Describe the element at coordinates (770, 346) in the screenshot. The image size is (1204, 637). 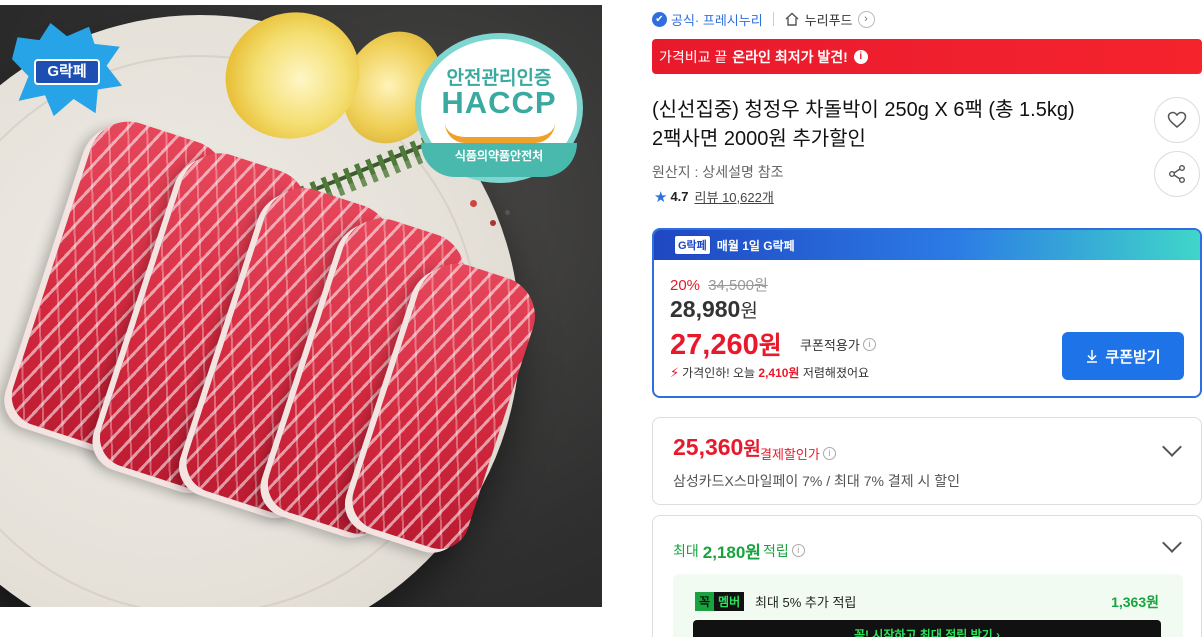
I see `coupon-price-unit: 원` at that location.